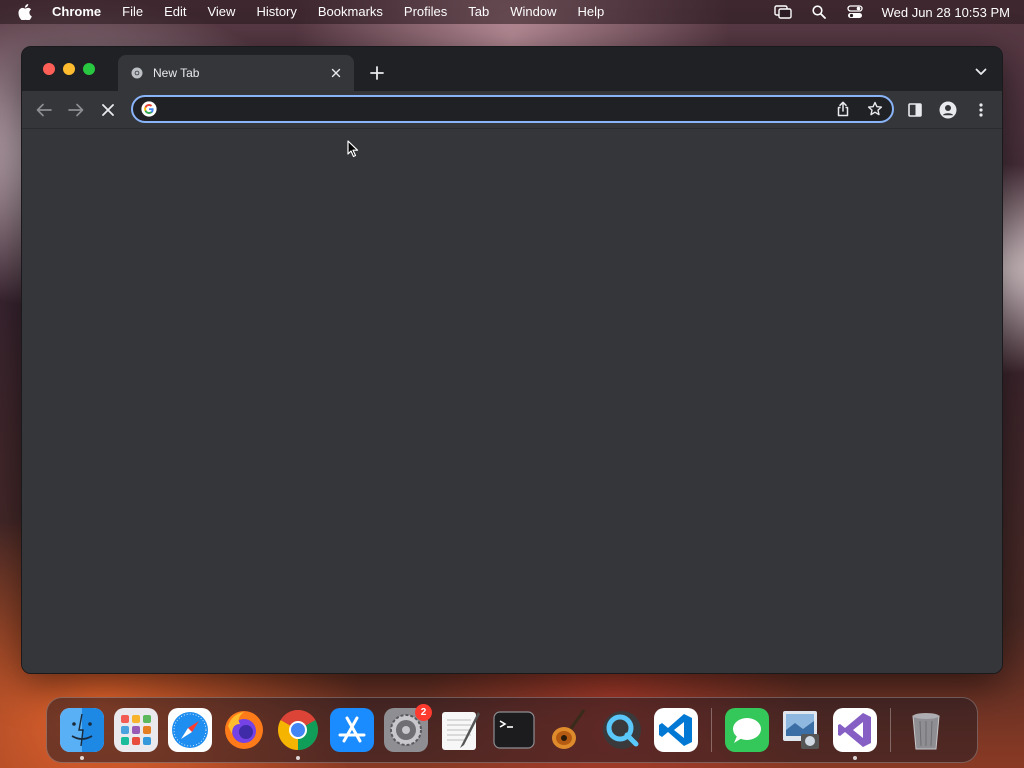 This screenshot has width=1024, height=768. I want to click on browser-toolbar, so click(512, 110).